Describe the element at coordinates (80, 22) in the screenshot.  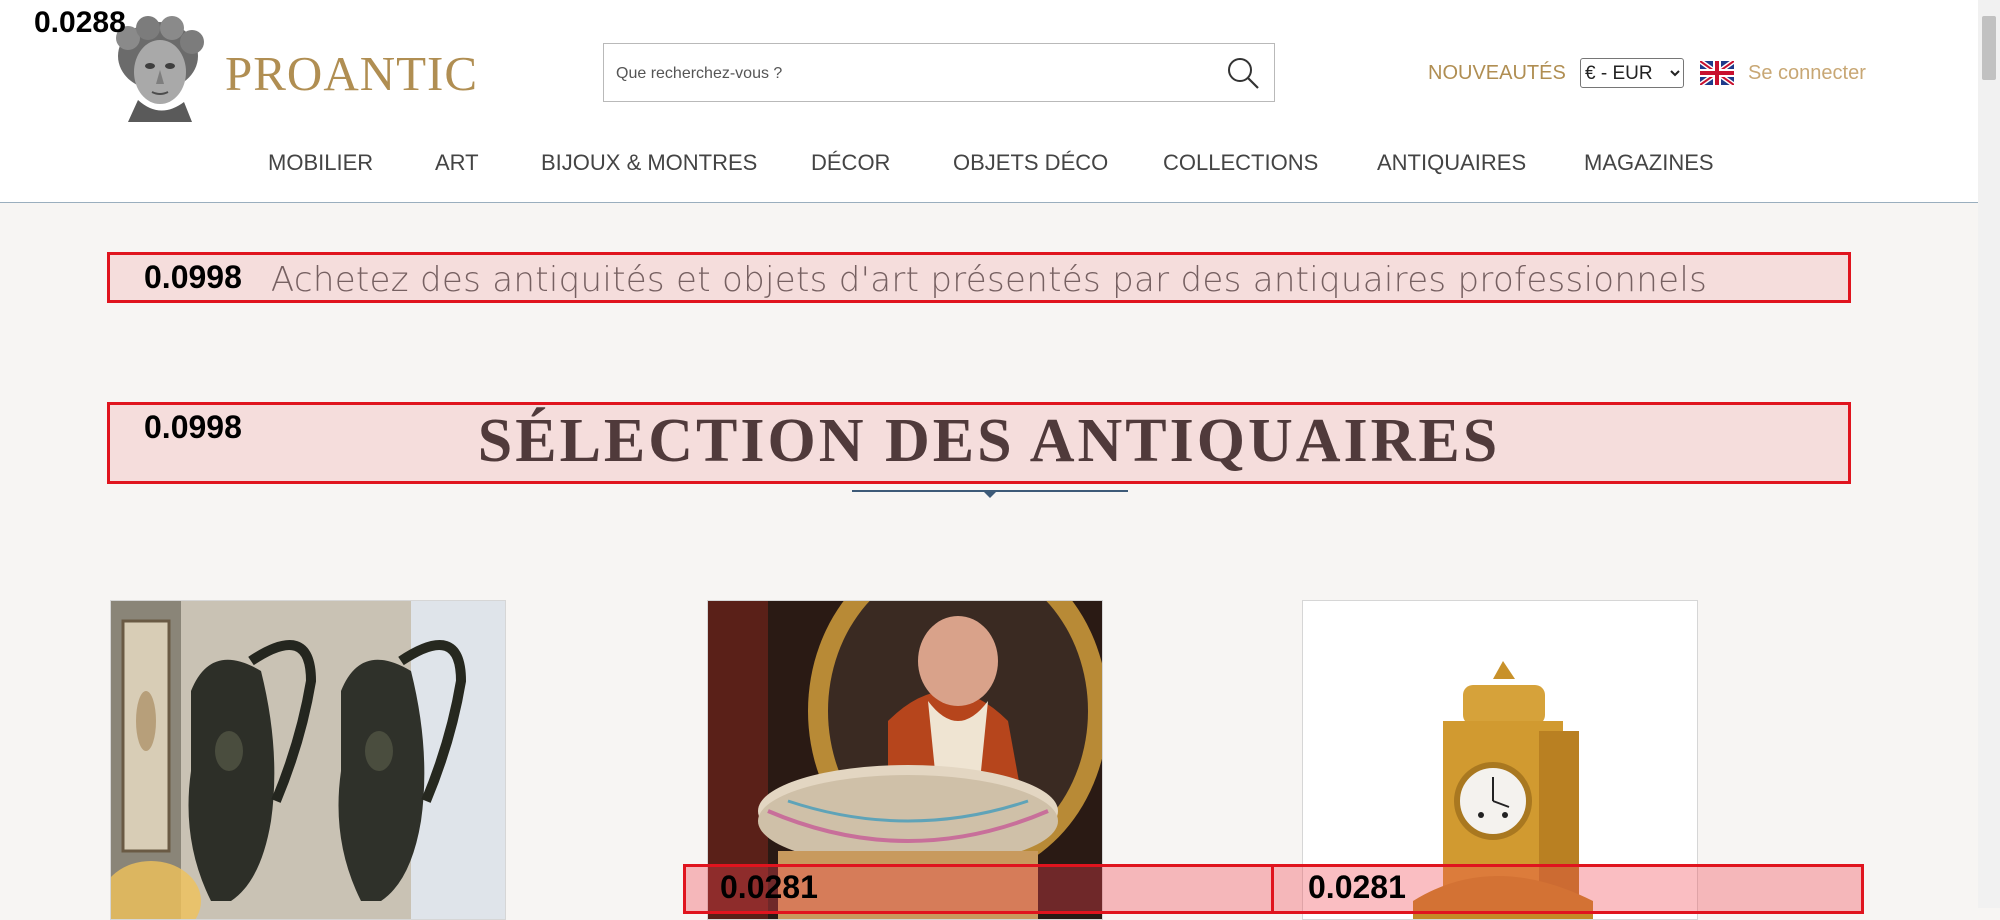
I see `score-label-top: 0.0288` at that location.